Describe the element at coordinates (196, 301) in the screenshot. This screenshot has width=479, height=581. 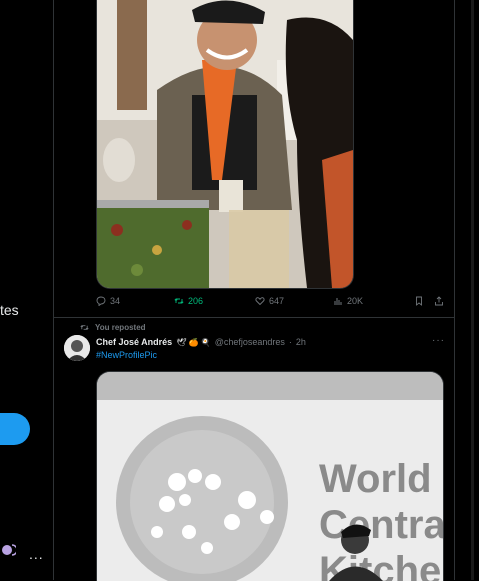
I see `repost-count: 206` at that location.